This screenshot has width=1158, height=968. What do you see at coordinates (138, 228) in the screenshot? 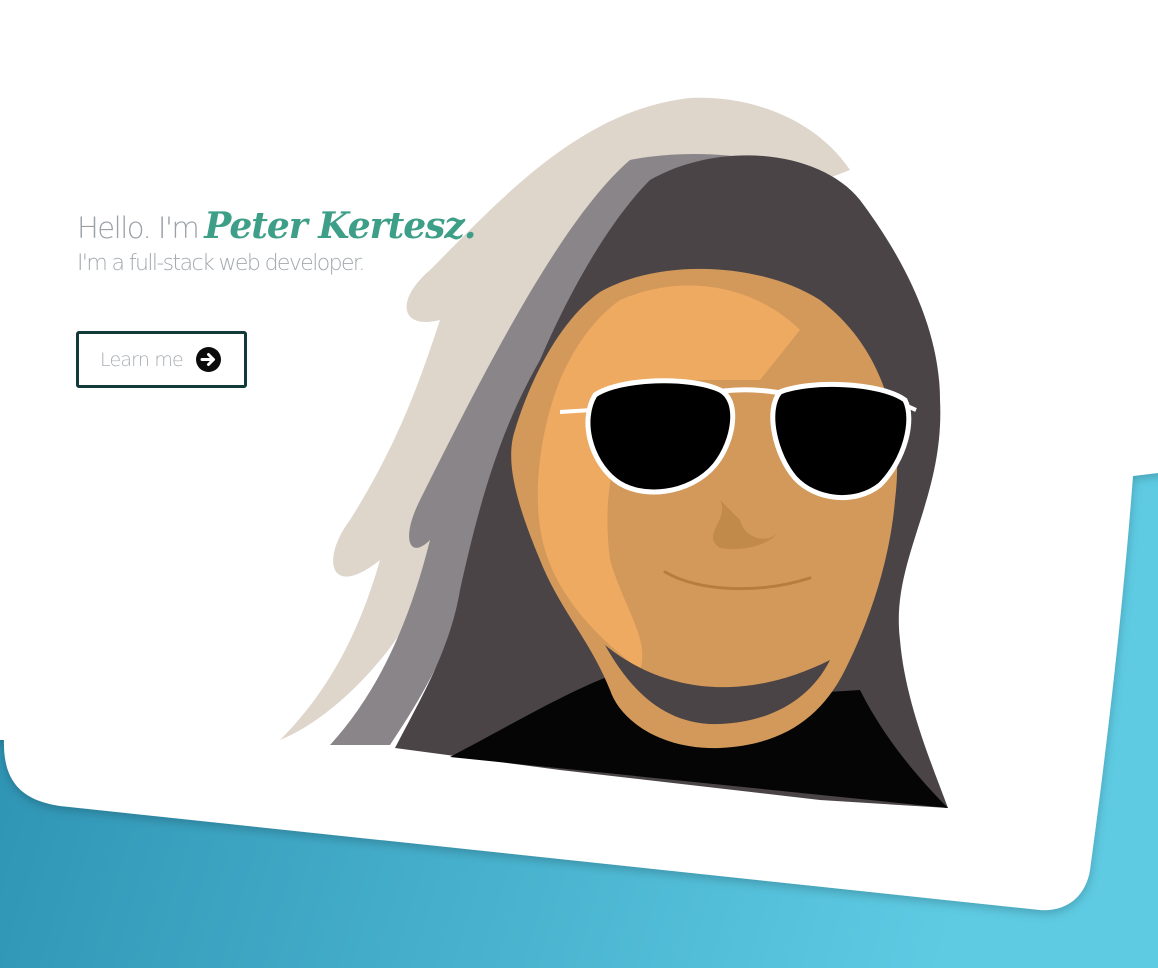
I see `greeting-text: Hello. I'm` at bounding box center [138, 228].